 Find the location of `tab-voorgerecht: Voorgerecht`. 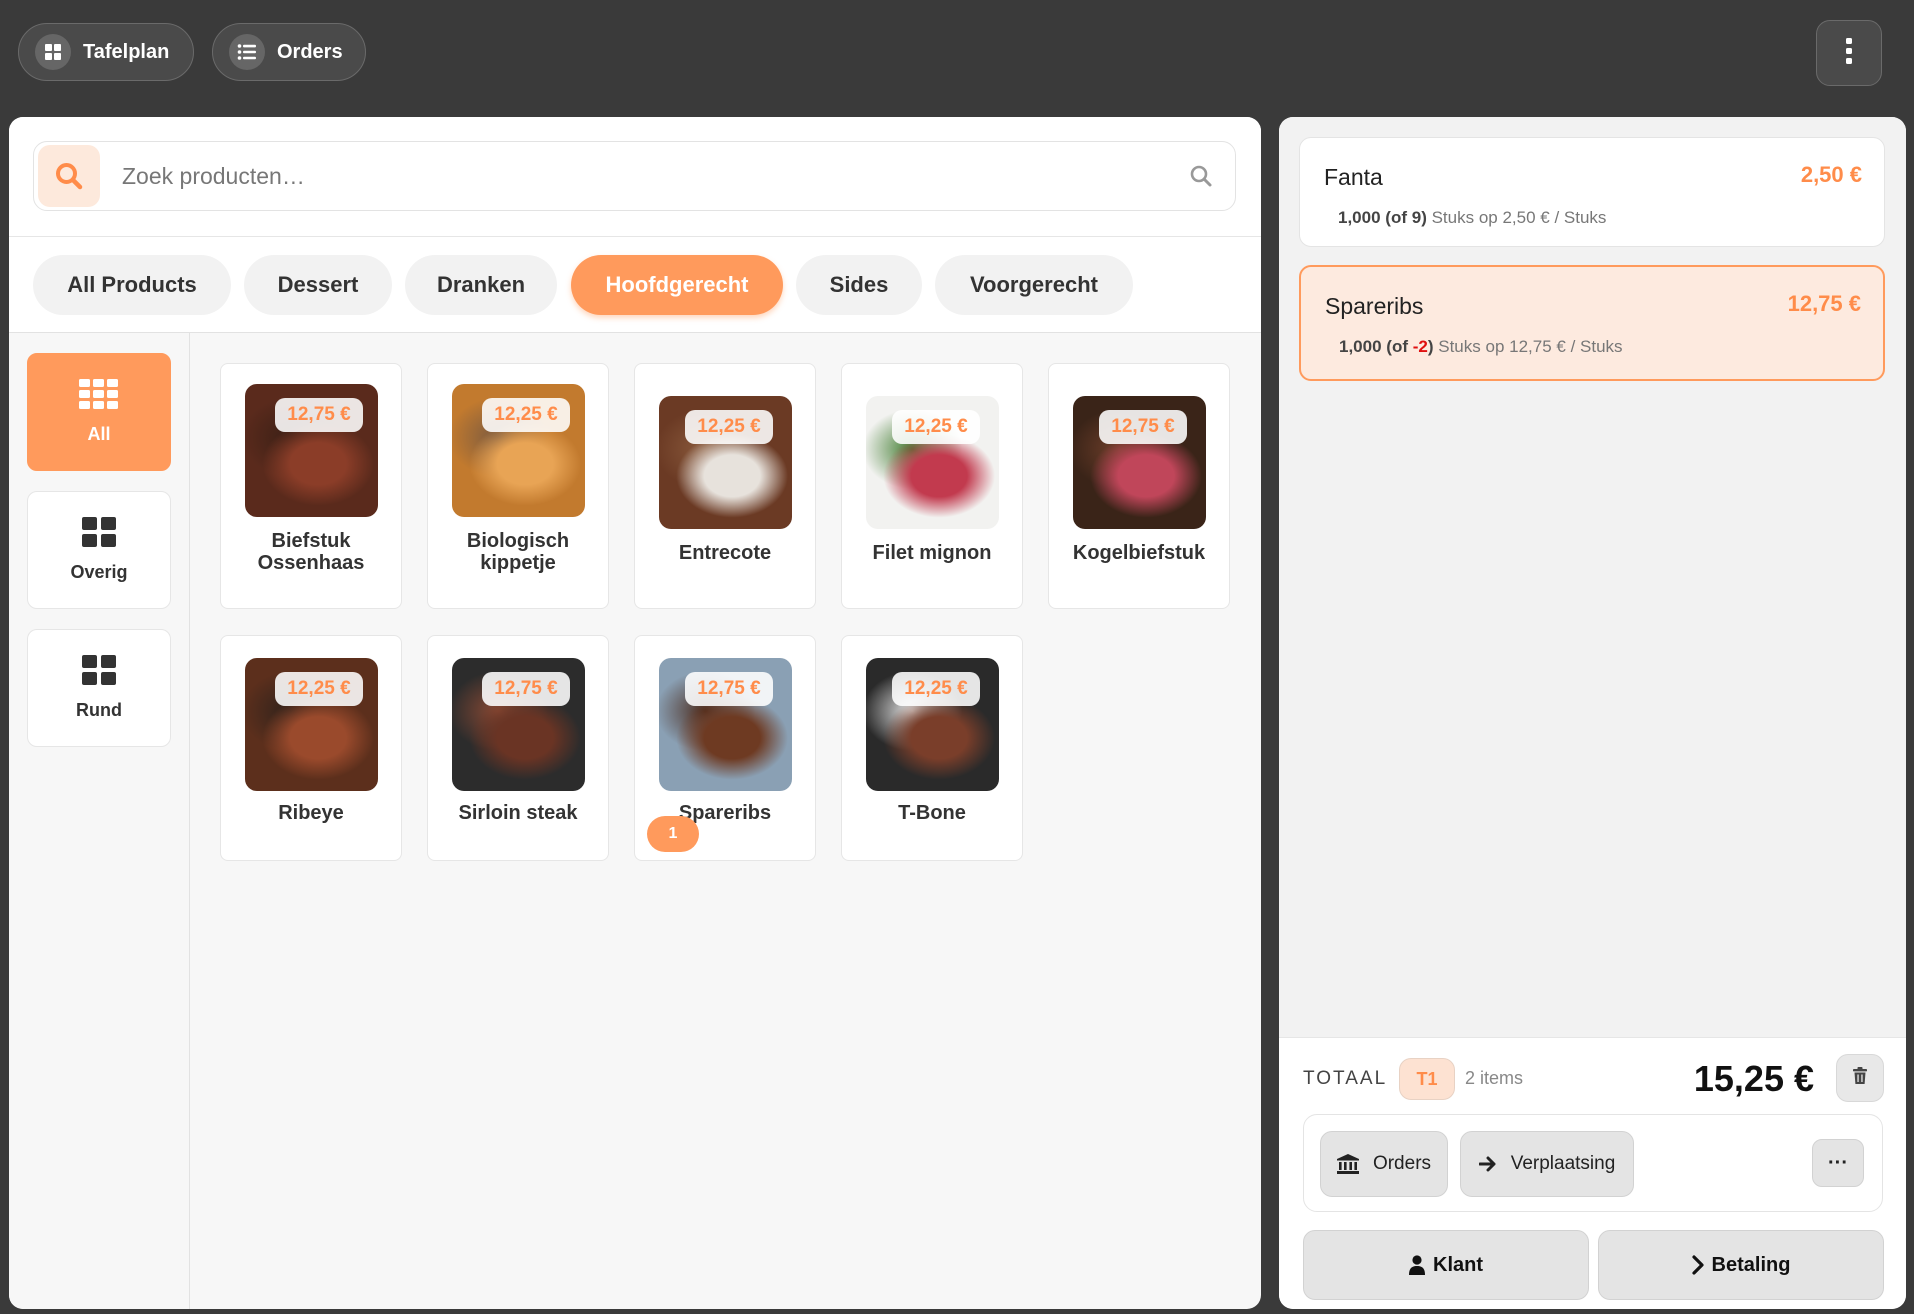

tab-voorgerecht: Voorgerecht is located at coordinates (1034, 285).